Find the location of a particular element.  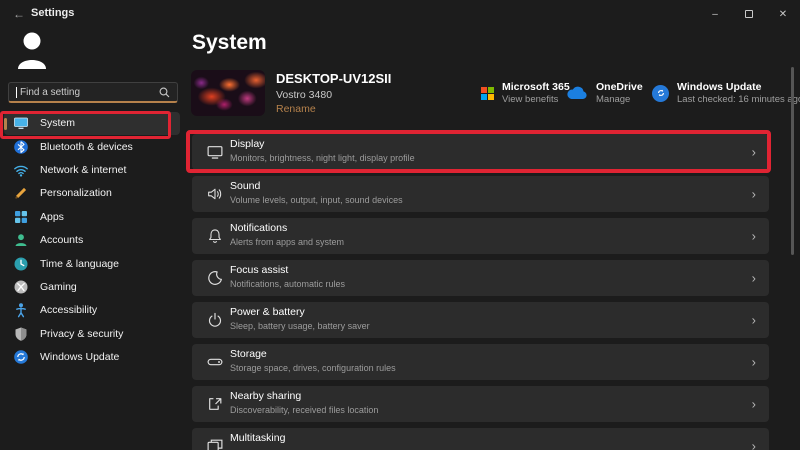

row-title: Nearby sharing is located at coordinates (266, 396).